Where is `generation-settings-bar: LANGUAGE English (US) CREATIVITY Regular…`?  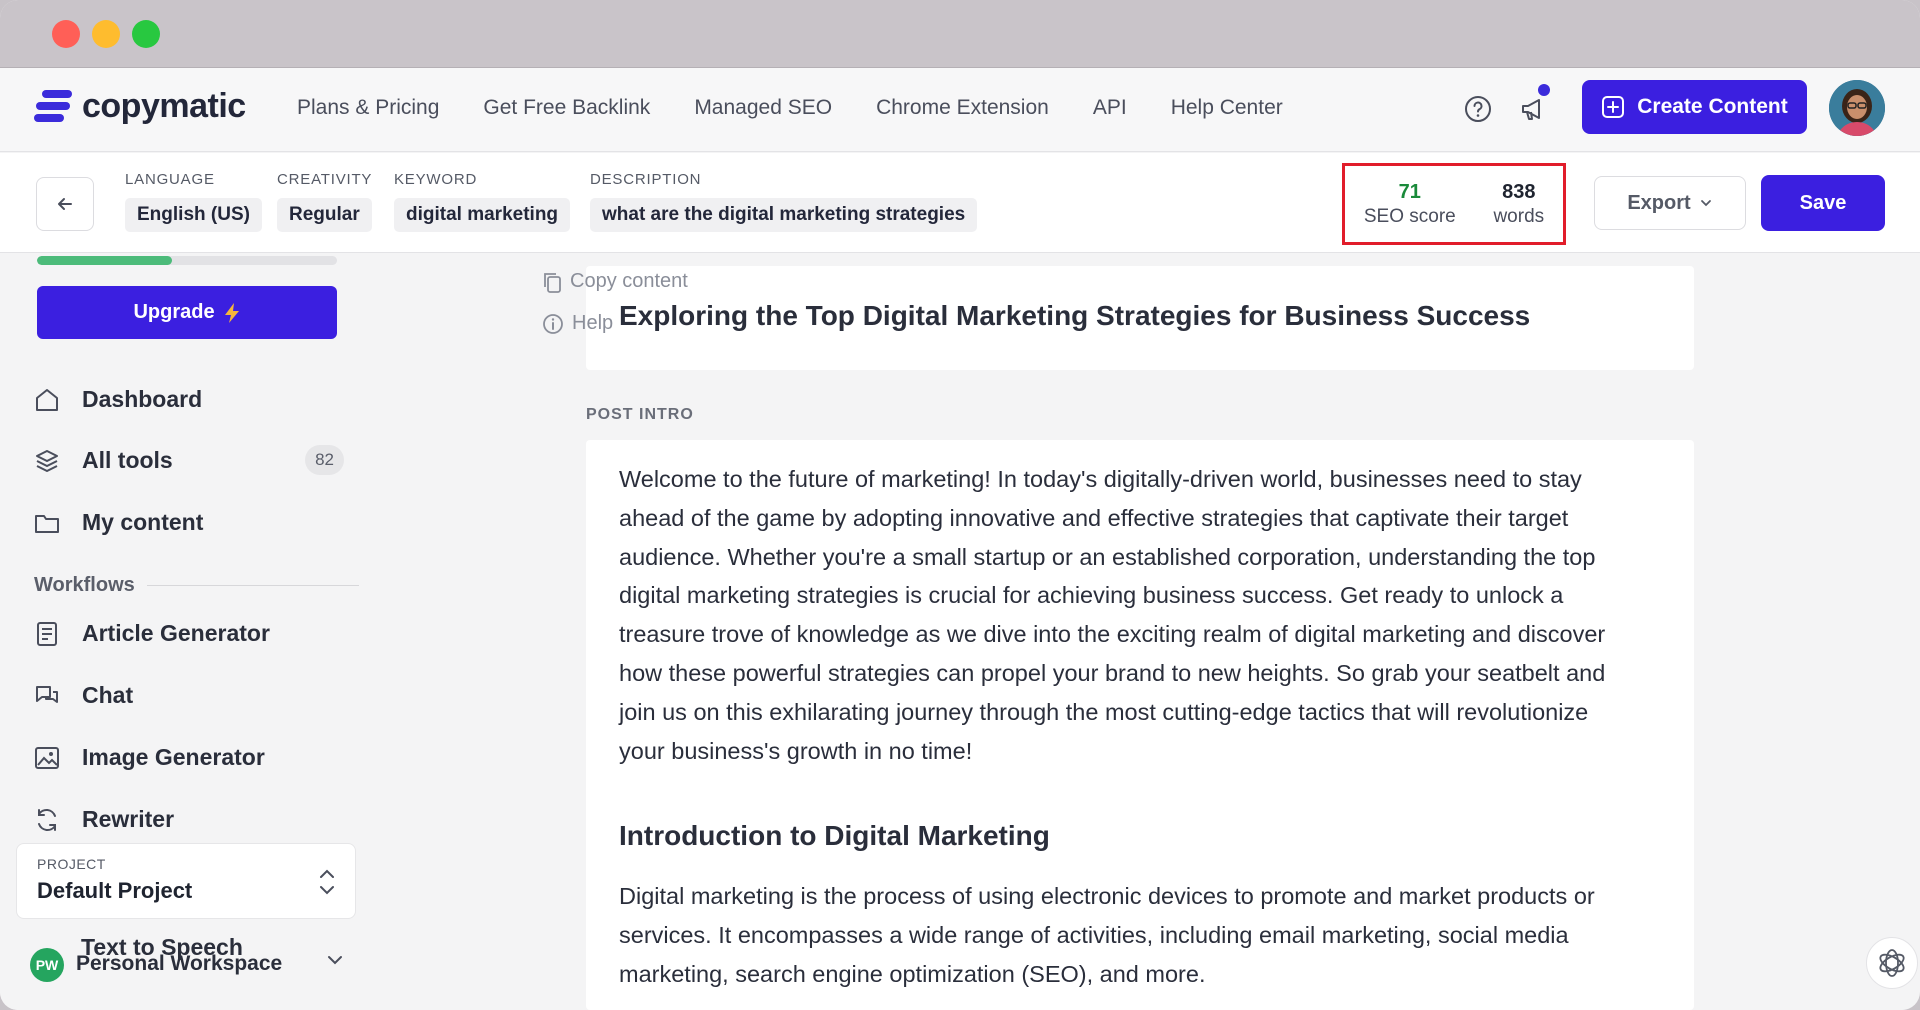
generation-settings-bar: LANGUAGE English (US) CREATIVITY Regular… is located at coordinates (960, 203).